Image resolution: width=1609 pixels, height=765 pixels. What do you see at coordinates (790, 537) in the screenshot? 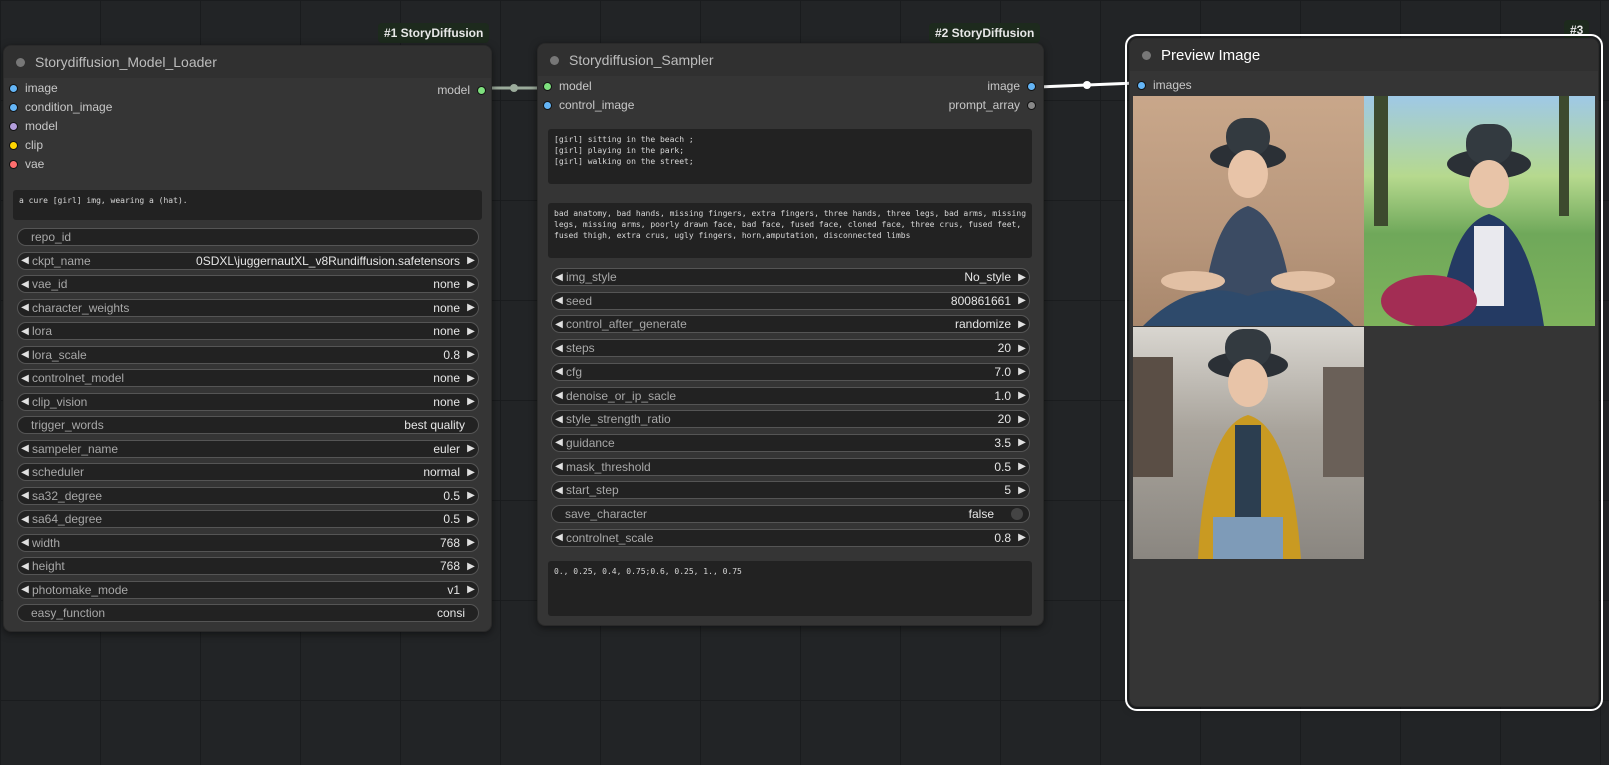
I see `widget-controlnet-scale: ◀ controlnet_scale 0.8 ▶` at bounding box center [790, 537].